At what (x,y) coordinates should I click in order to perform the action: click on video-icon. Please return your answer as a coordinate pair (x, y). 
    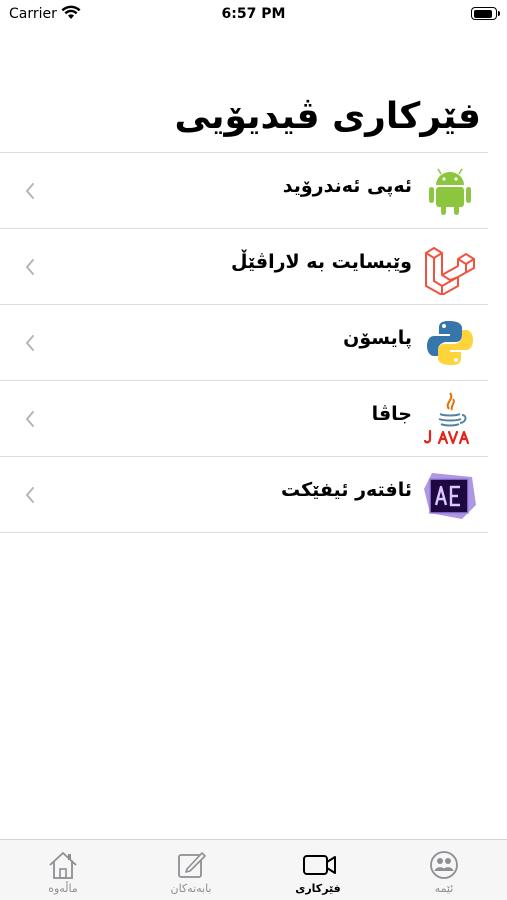
    Looking at the image, I should click on (319, 865).